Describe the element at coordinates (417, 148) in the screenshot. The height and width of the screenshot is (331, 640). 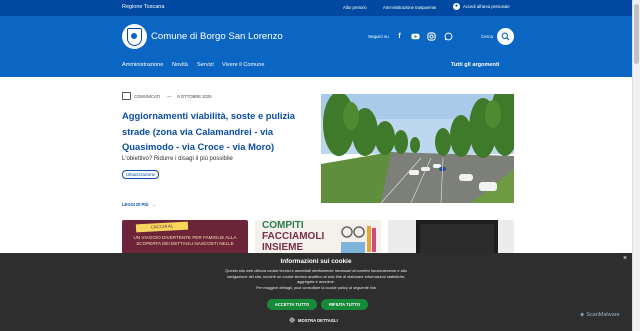
I see `news-hero-image` at that location.